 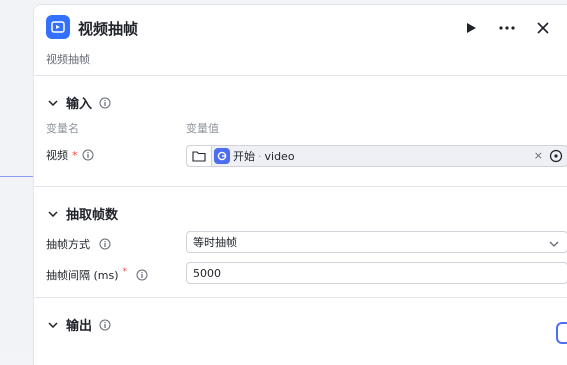 I want to click on interval-field-label: 抽帧间隔 (ms) *, so click(x=97, y=275).